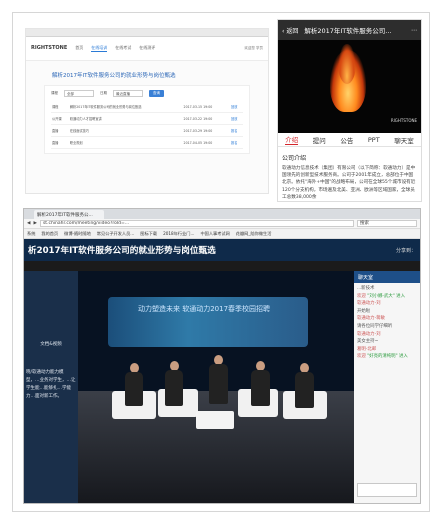 The height and width of the screenshot is (527, 442). I want to click on site-logo: RIGHTSTONE, so click(49, 48).